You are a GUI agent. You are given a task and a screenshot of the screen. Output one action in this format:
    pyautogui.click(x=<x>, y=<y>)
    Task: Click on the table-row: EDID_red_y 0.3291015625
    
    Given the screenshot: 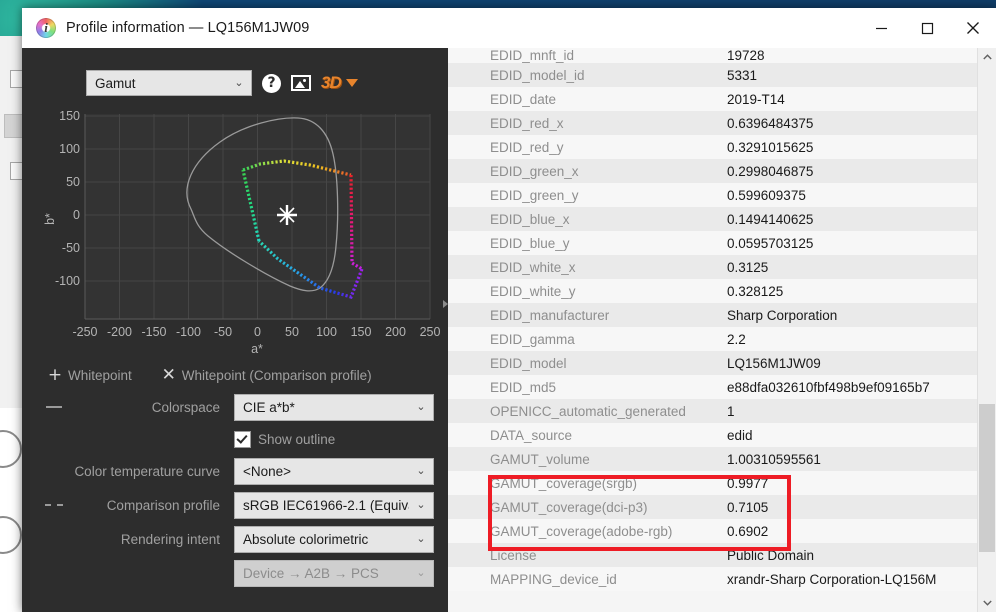 What is the action you would take?
    pyautogui.click(x=713, y=147)
    